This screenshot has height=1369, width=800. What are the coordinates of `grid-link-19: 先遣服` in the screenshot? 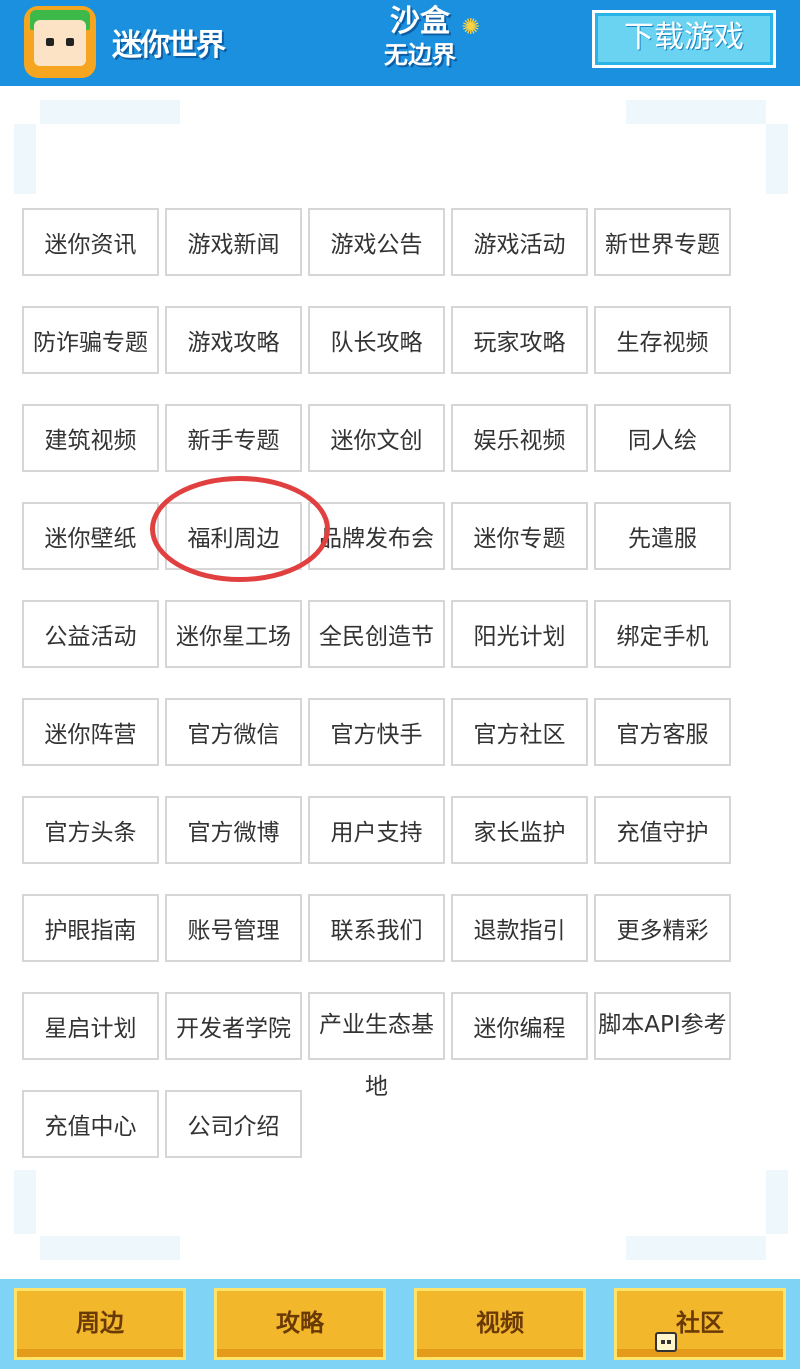 It's located at (662, 536).